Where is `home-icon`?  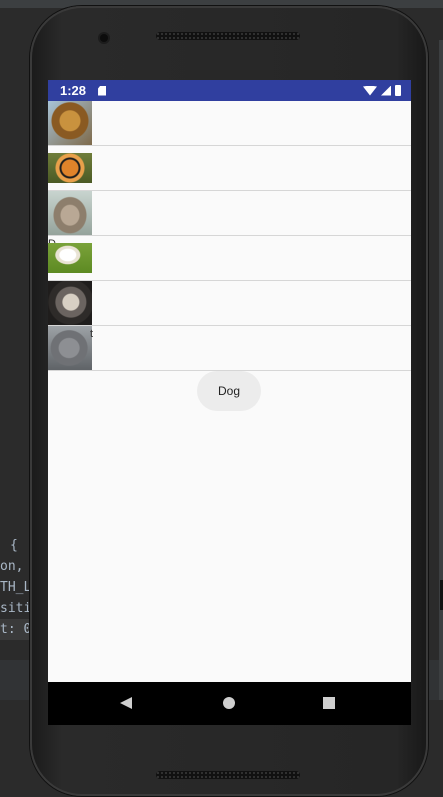 home-icon is located at coordinates (229, 703).